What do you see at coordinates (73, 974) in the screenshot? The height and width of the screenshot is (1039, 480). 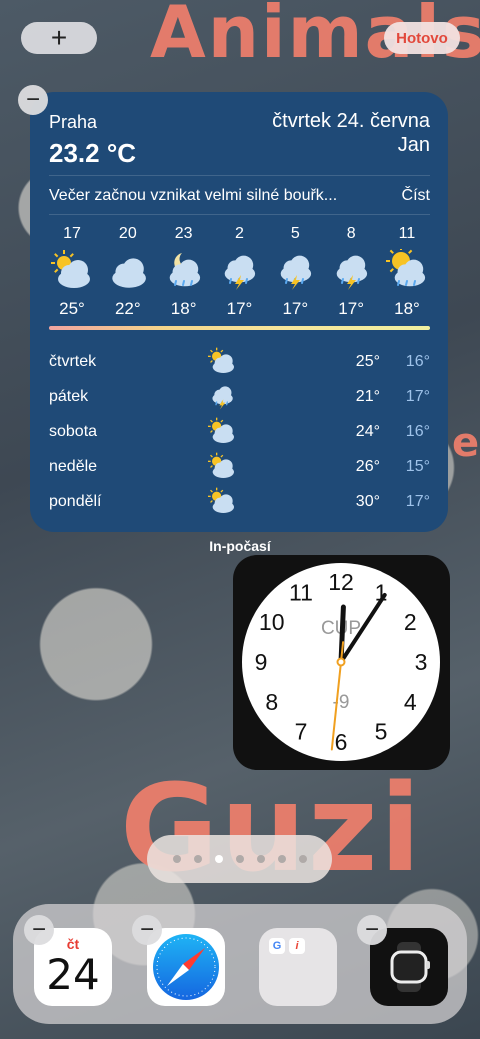 I see `calendar-date: 24` at bounding box center [73, 974].